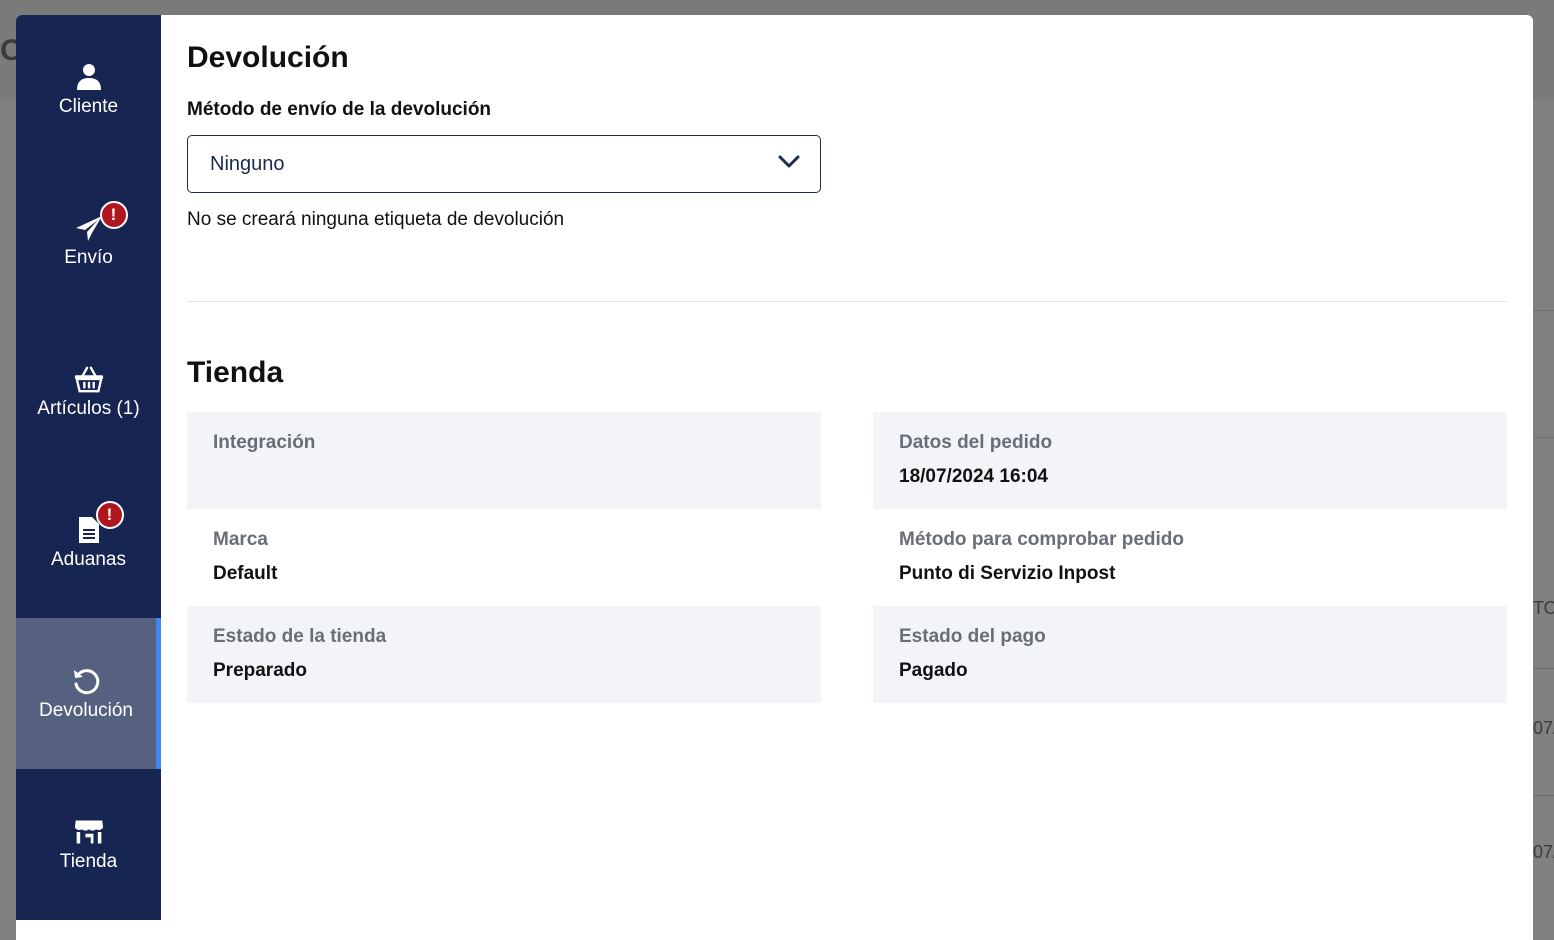  What do you see at coordinates (789, 164) in the screenshot?
I see `chevron-down-icon` at bounding box center [789, 164].